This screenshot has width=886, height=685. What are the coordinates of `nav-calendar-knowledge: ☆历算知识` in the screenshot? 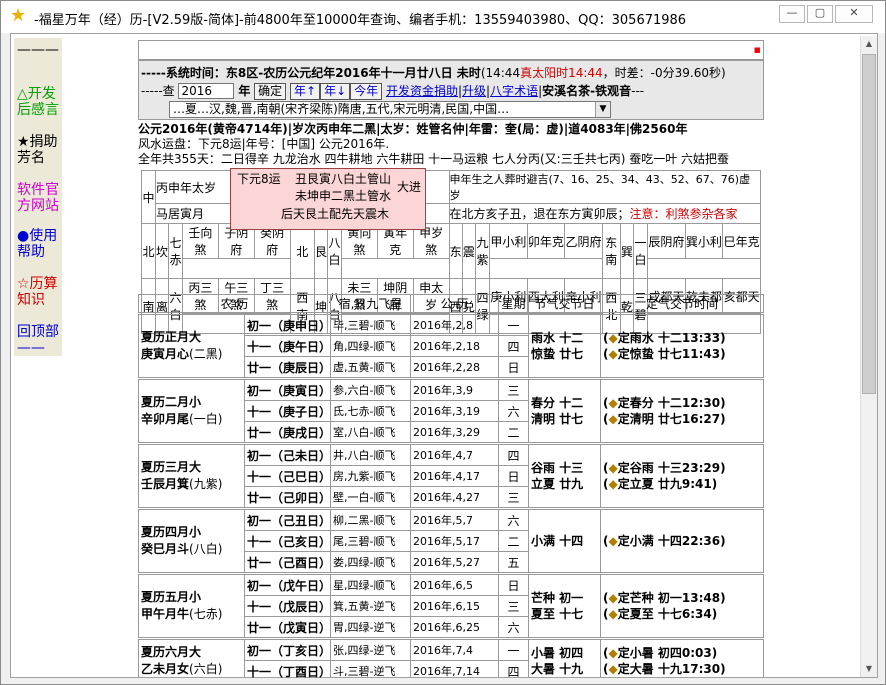 It's located at (40, 292).